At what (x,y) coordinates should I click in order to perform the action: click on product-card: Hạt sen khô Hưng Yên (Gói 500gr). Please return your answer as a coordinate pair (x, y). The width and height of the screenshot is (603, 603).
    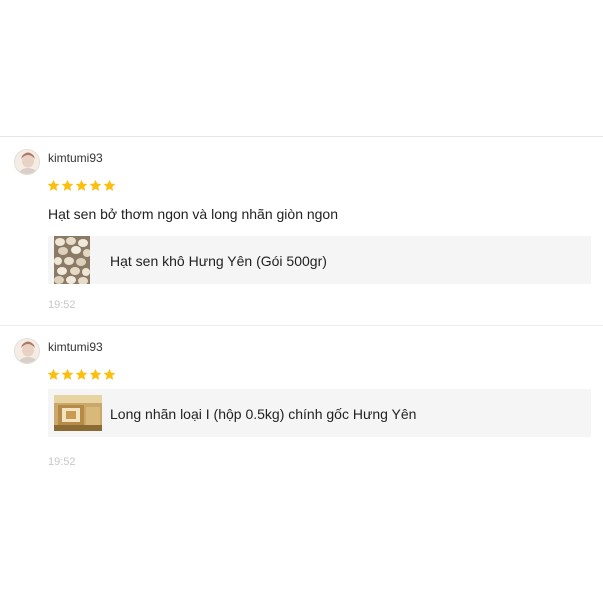
    Looking at the image, I should click on (319, 260).